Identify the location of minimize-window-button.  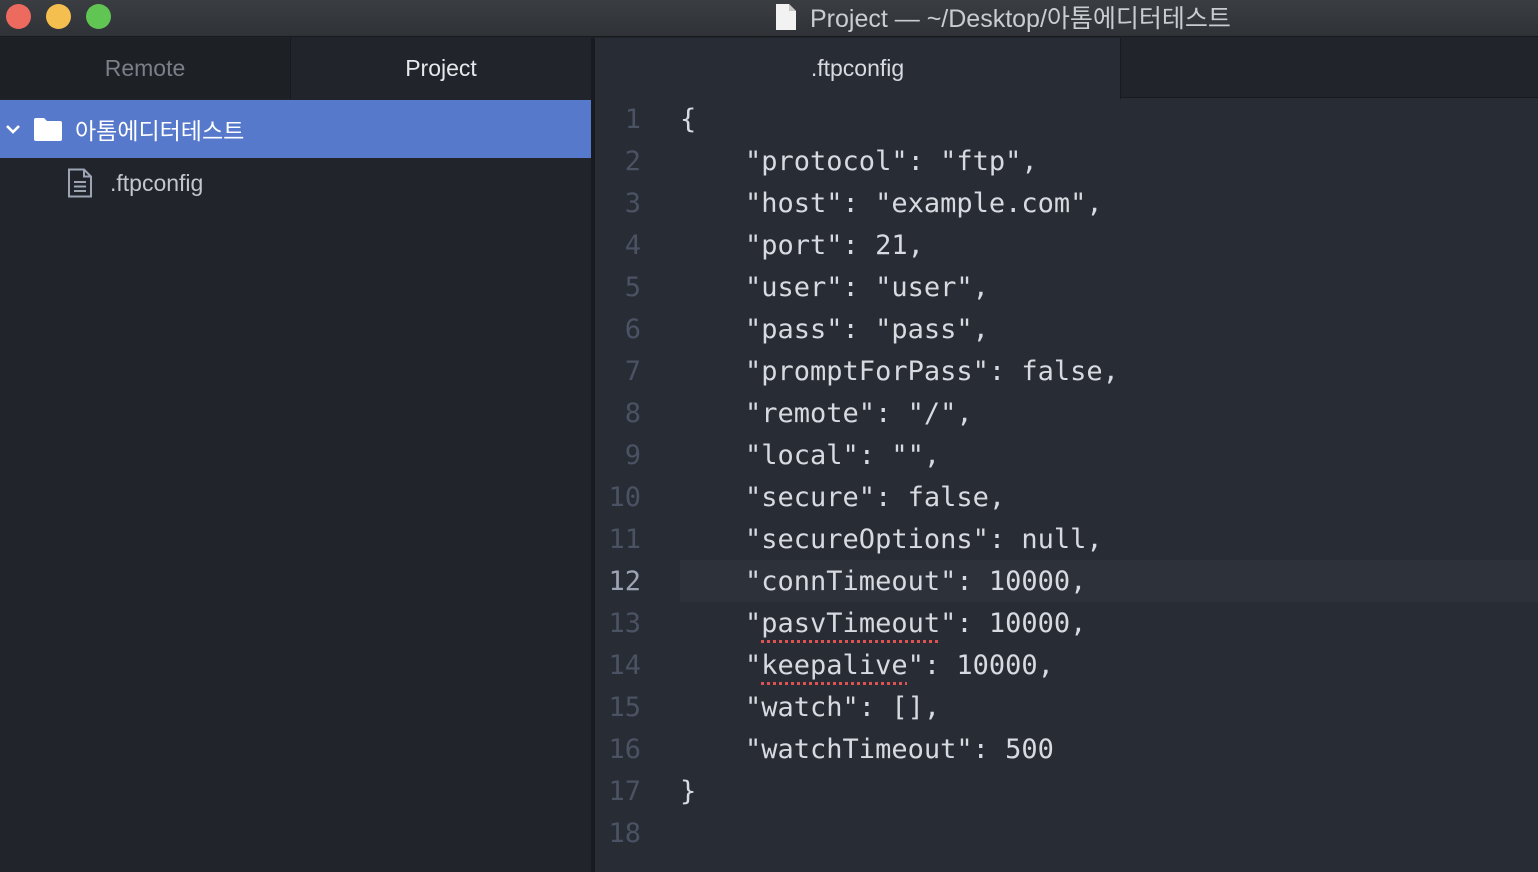
(58, 16).